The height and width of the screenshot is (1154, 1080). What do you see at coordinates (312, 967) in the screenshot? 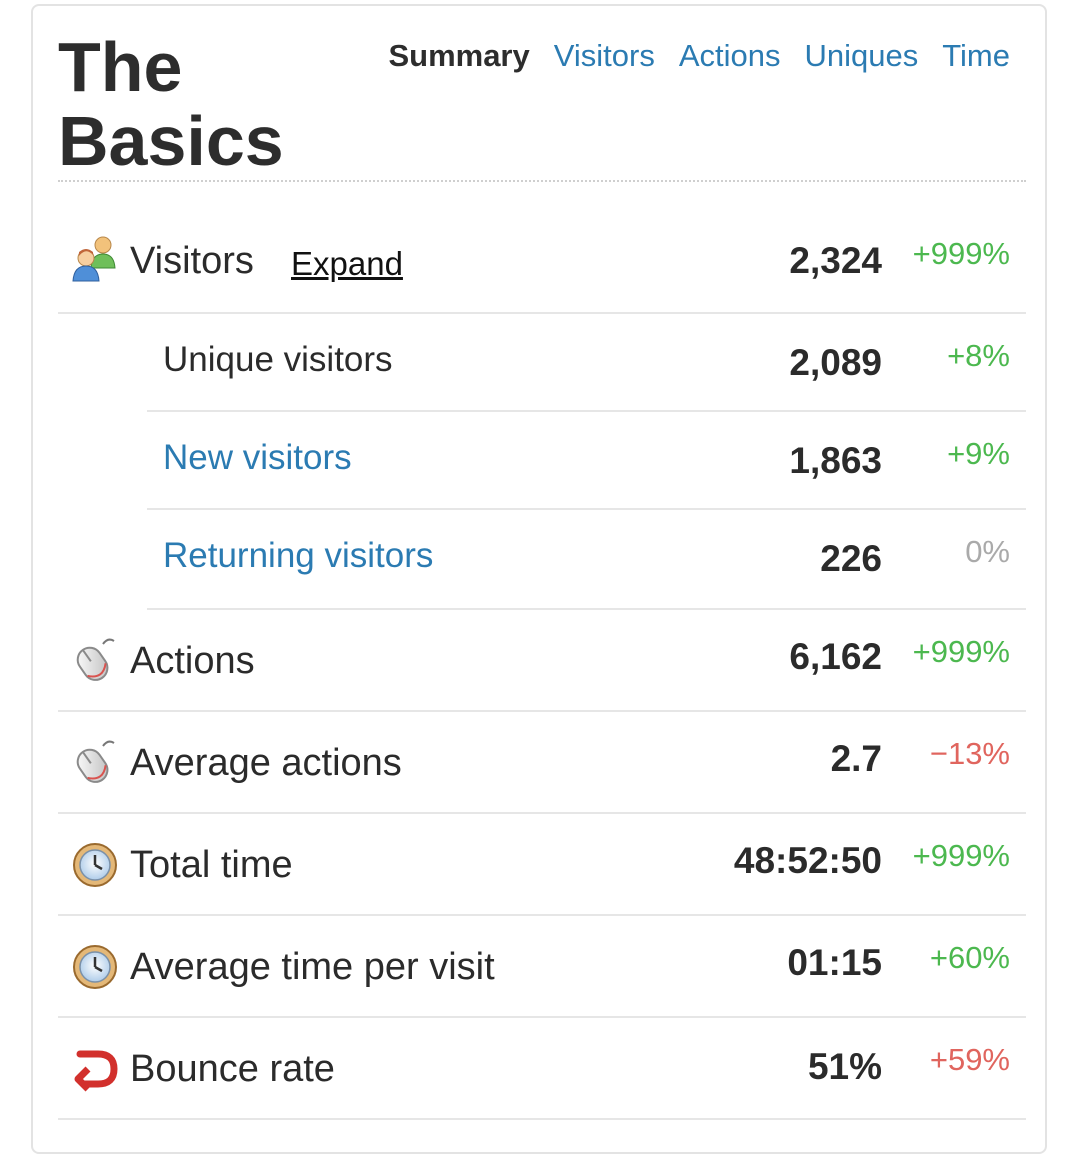
I see `stat-label: Average time per visit` at bounding box center [312, 967].